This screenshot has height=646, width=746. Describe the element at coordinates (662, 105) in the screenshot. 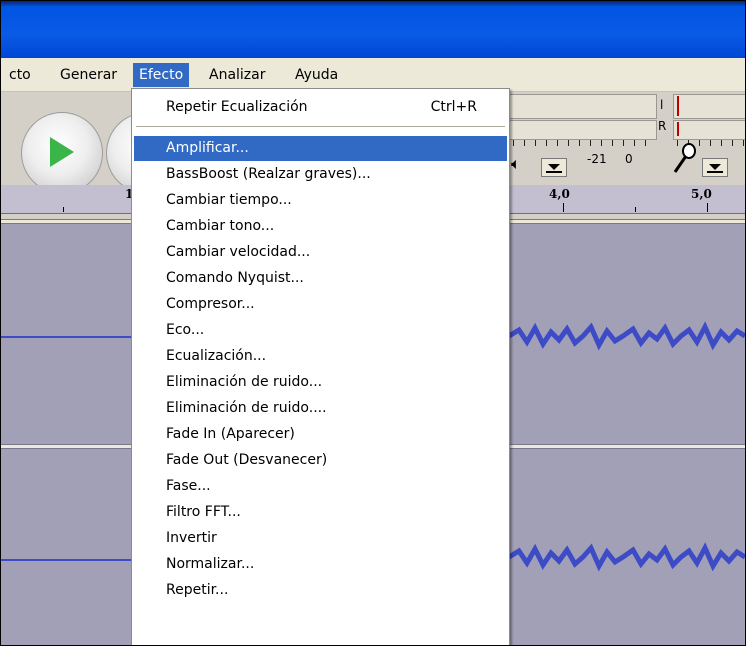

I see `meter-label-left: l` at that location.